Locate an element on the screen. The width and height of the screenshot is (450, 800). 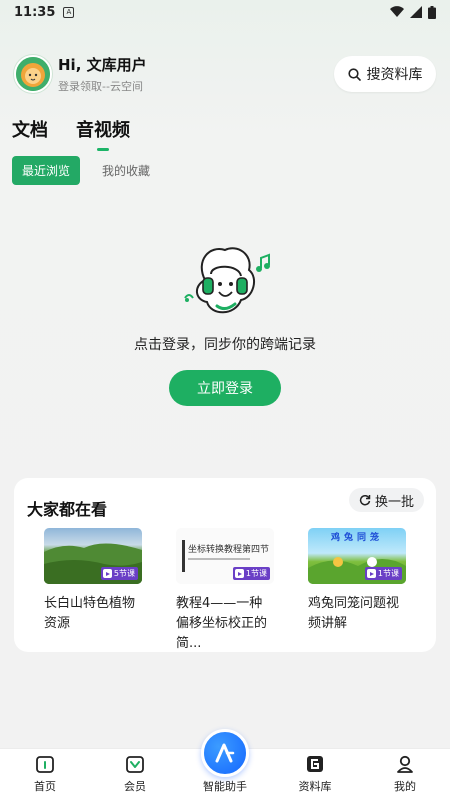
nav-library-label: 资料库 is located at coordinates (315, 786).